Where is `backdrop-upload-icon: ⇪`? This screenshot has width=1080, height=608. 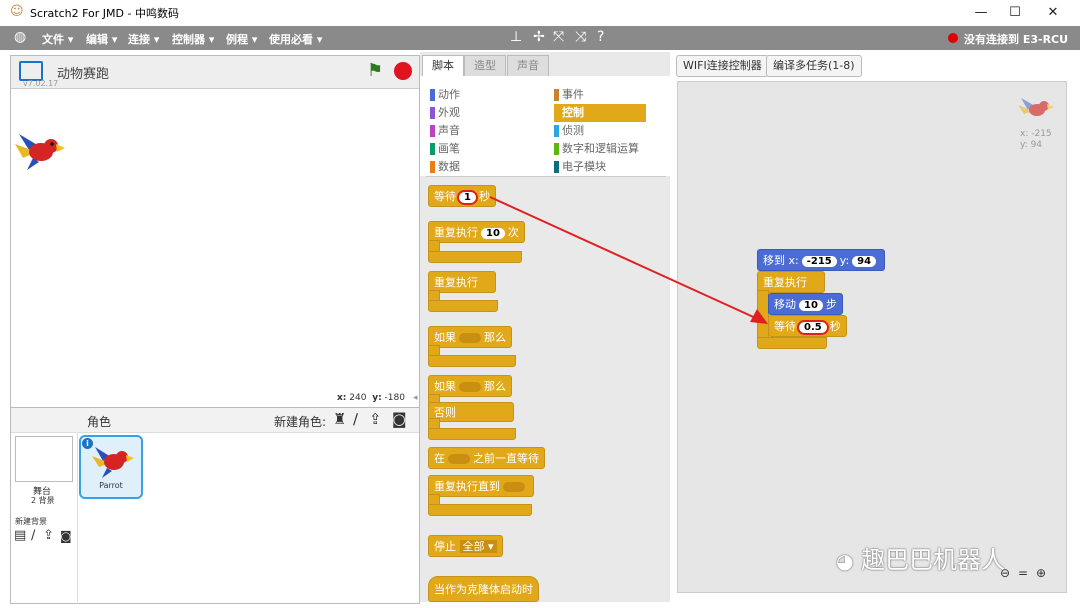 backdrop-upload-icon: ⇪ is located at coordinates (48, 535).